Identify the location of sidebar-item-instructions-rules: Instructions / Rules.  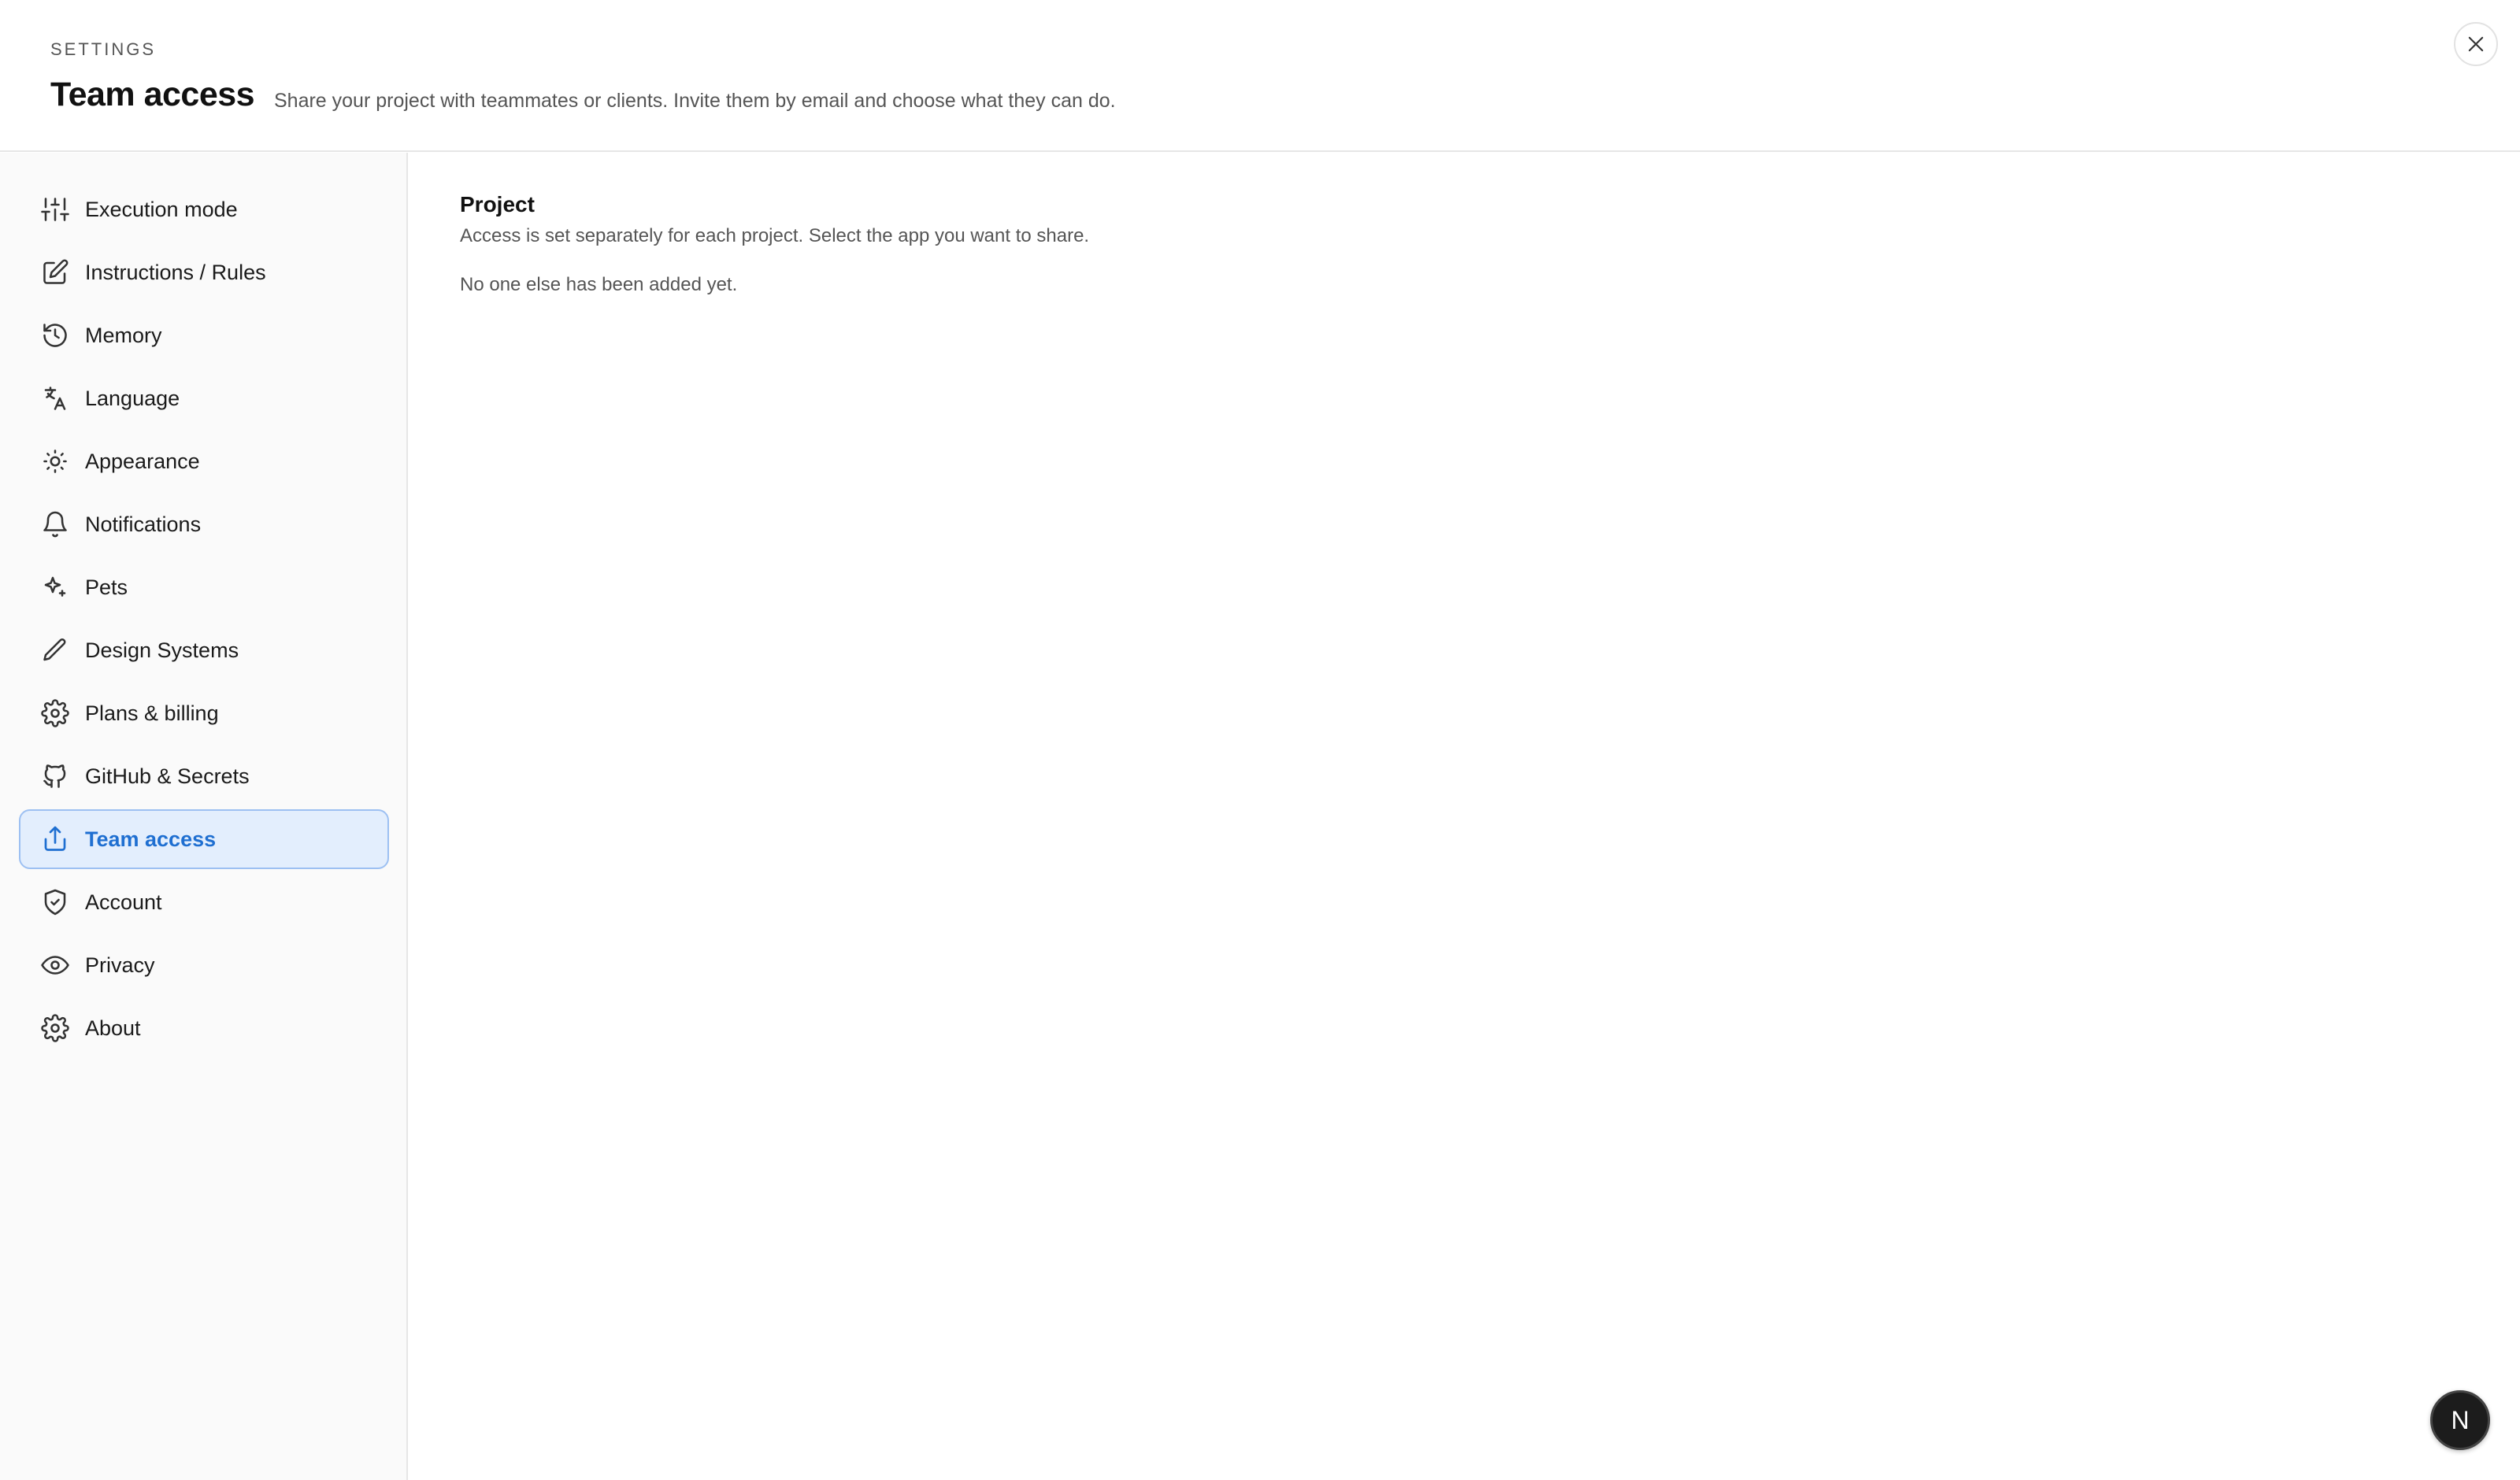
(204, 272).